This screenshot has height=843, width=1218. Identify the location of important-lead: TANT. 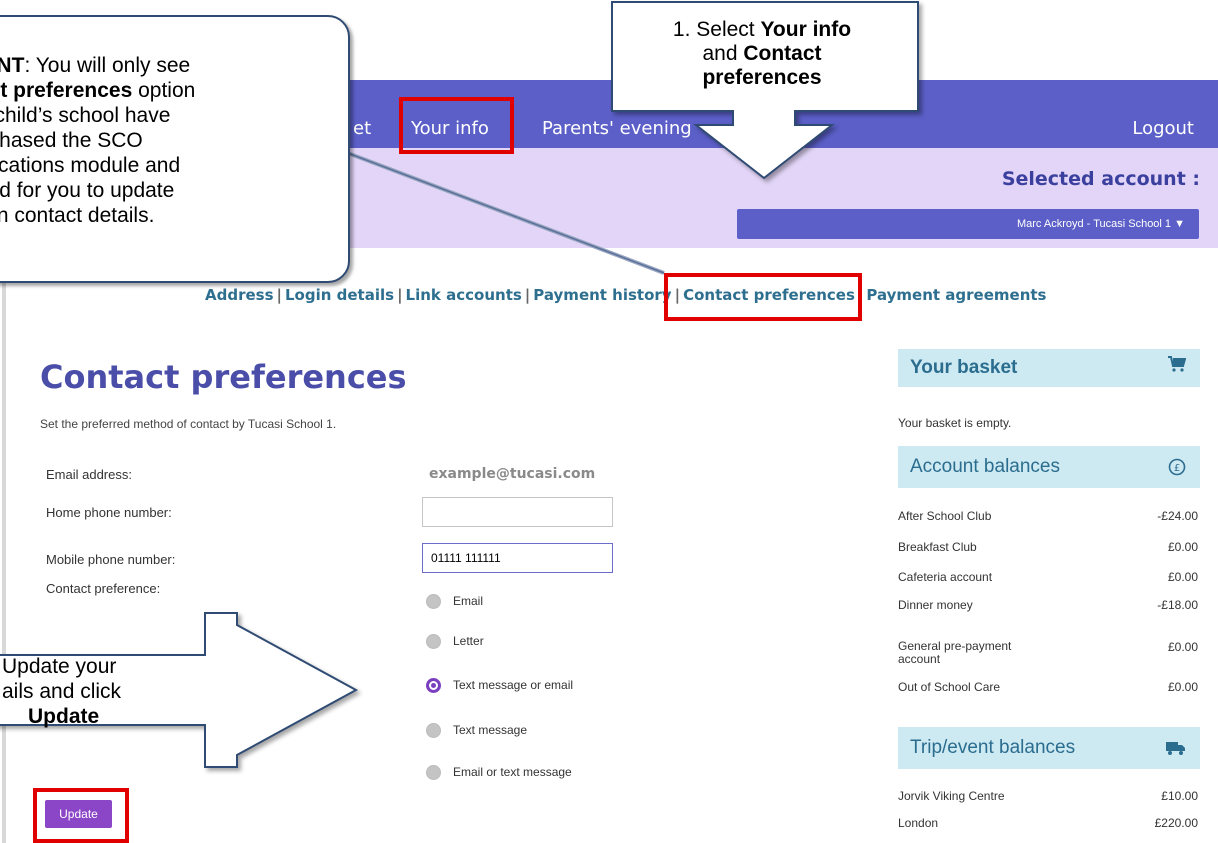
(12, 65).